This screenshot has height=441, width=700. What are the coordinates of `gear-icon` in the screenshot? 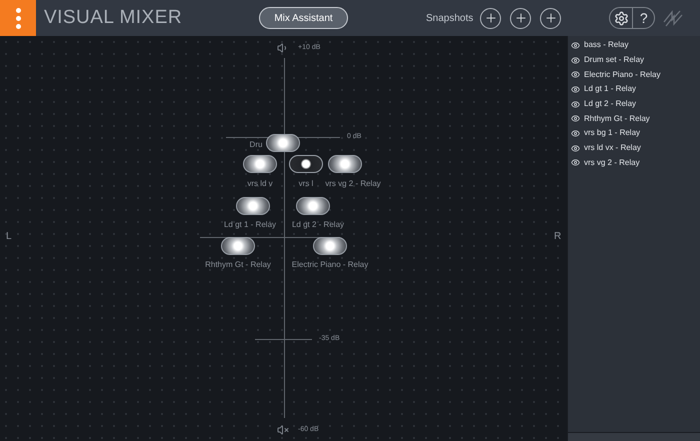 It's located at (621, 18).